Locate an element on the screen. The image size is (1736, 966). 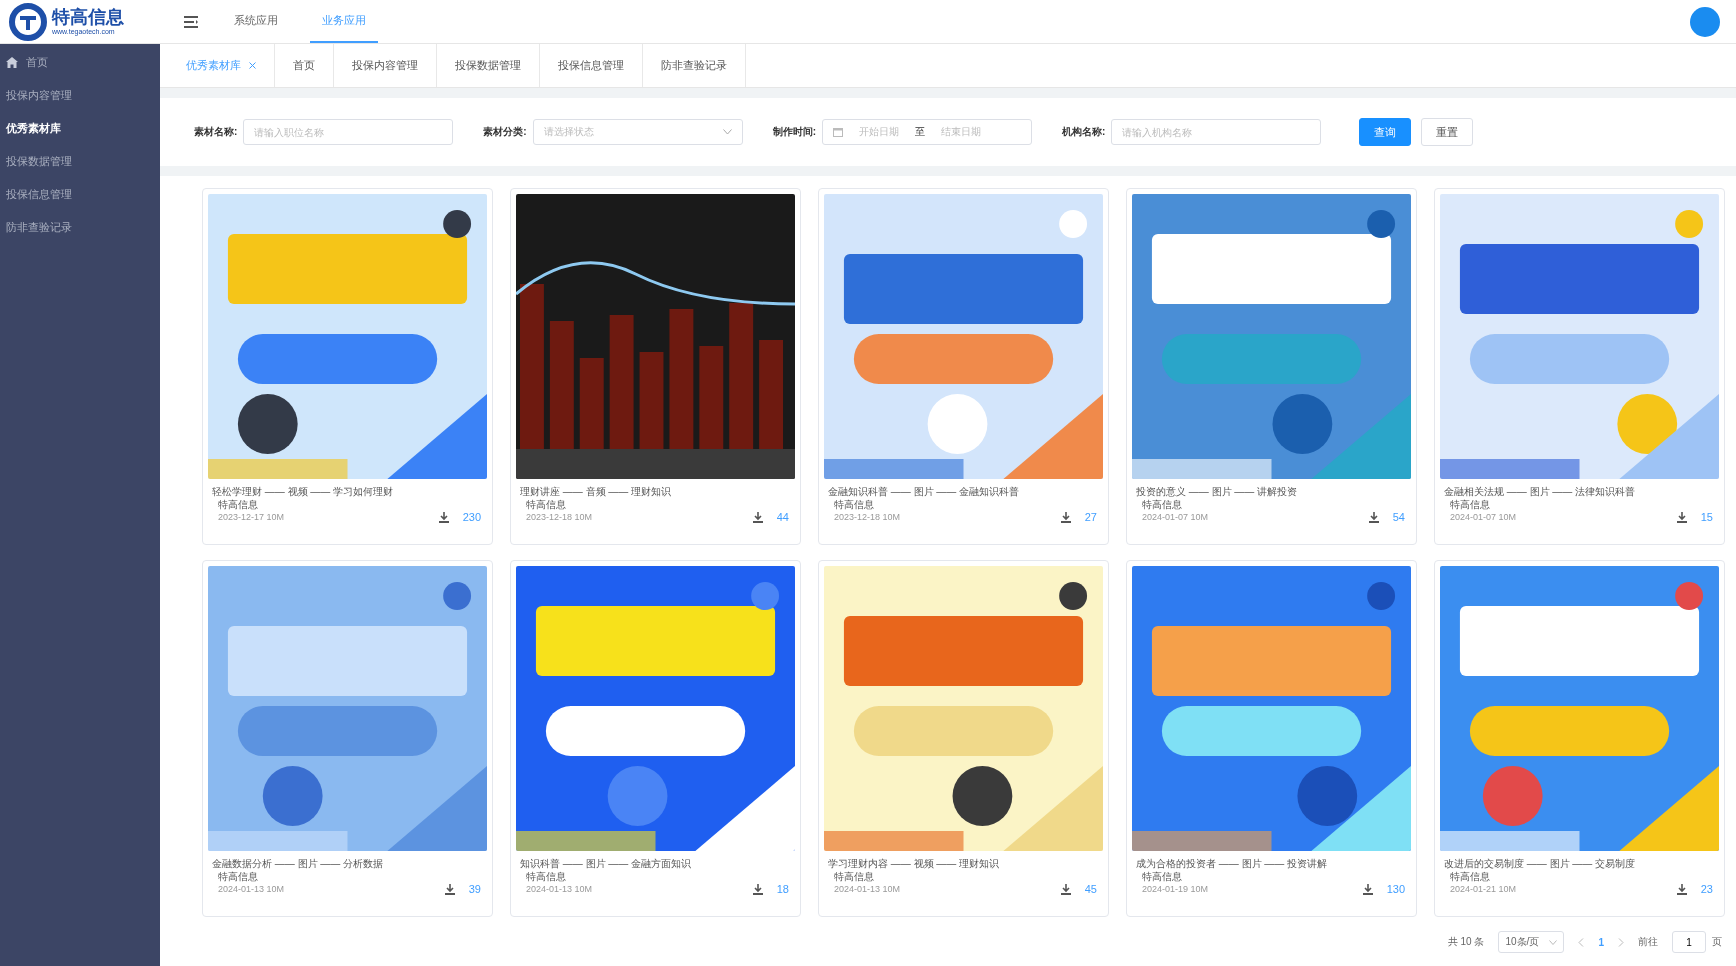
field-label: 素材名称: is located at coordinates (216, 132).